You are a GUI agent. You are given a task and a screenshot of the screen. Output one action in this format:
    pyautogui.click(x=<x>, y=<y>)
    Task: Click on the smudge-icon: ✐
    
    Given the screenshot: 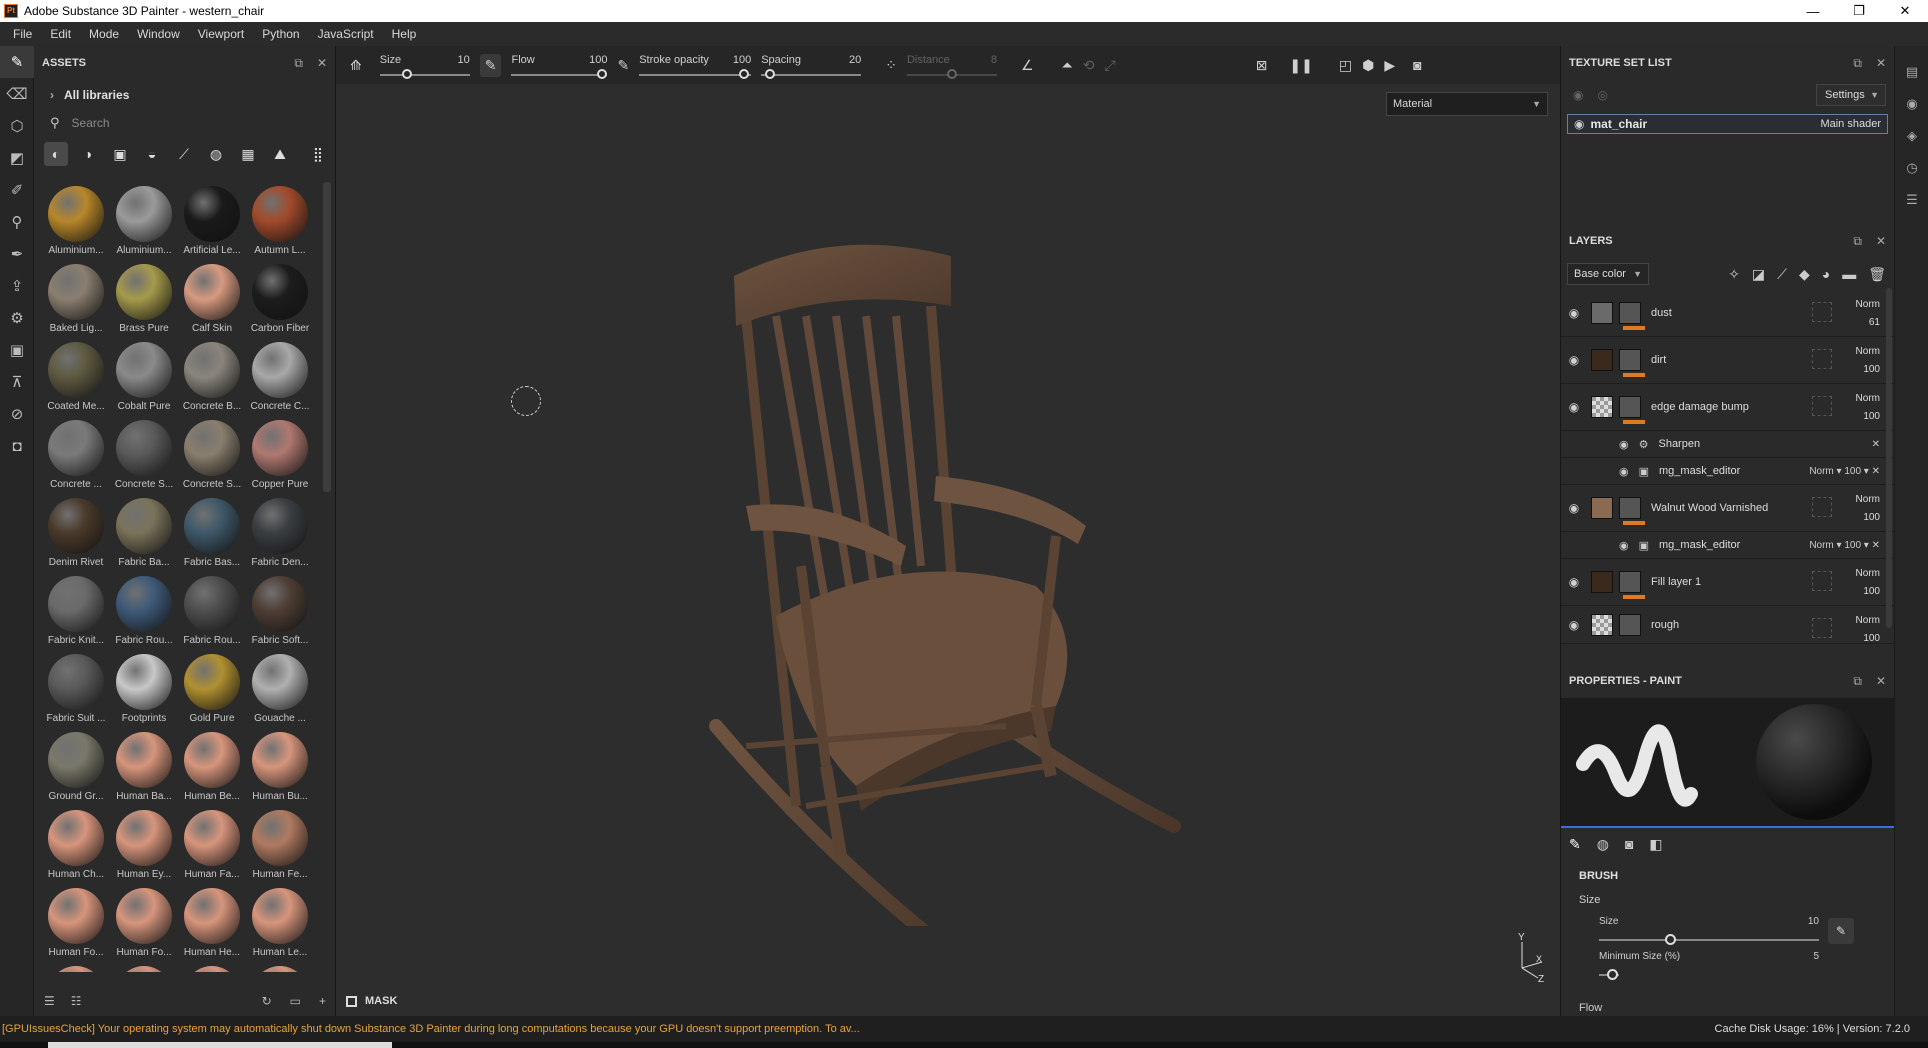 What is the action you would take?
    pyautogui.click(x=17, y=190)
    